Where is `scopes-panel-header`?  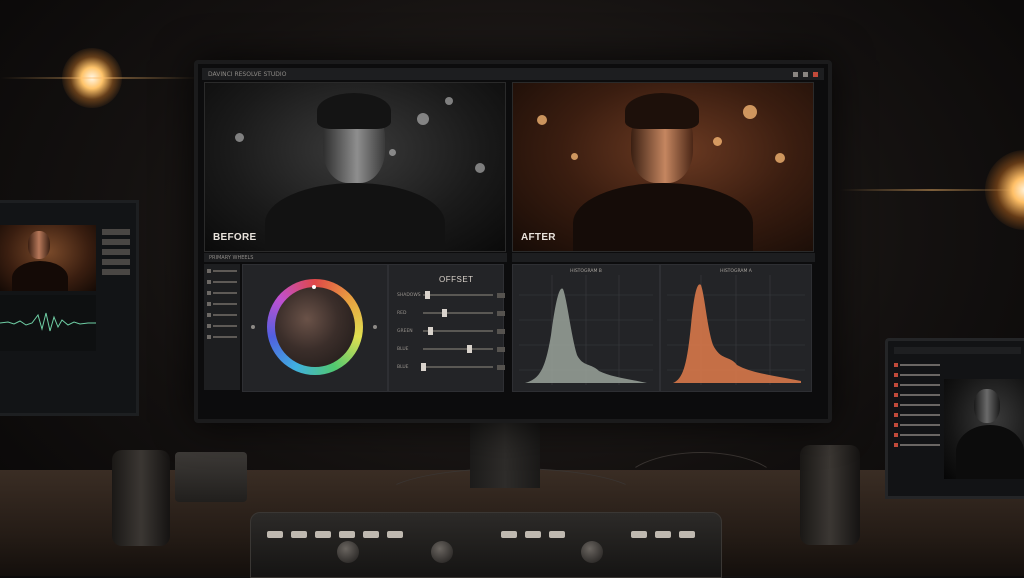
scopes-panel-header is located at coordinates (663, 257).